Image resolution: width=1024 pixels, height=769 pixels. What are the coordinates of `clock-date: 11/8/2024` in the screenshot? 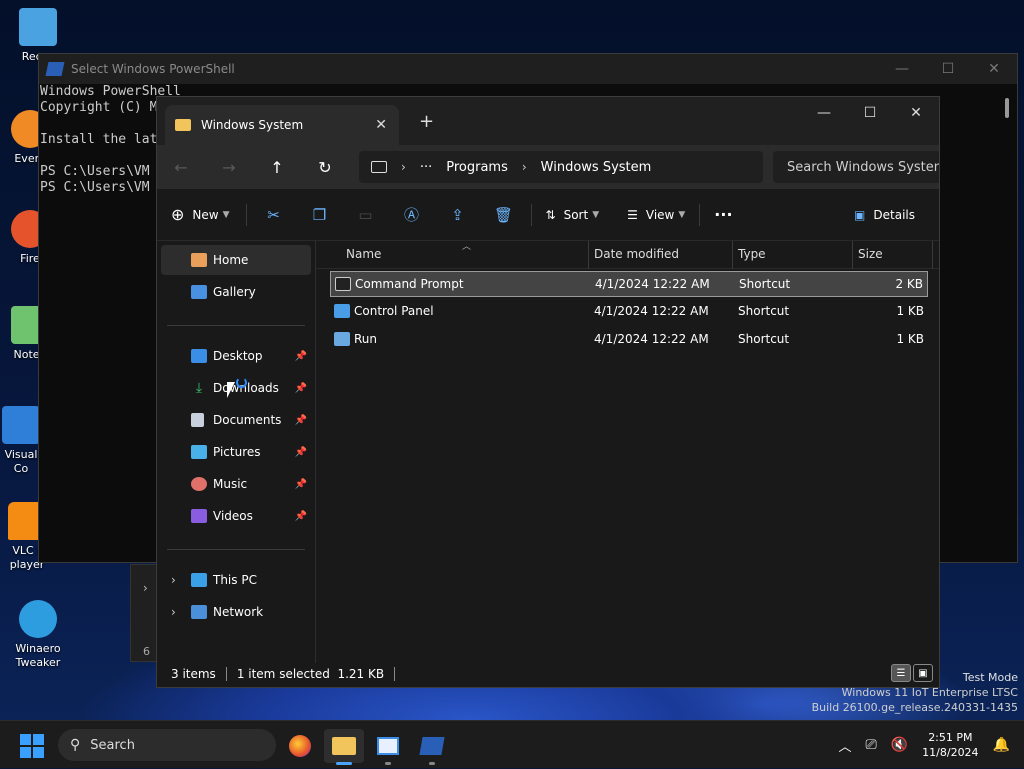 It's located at (950, 752).